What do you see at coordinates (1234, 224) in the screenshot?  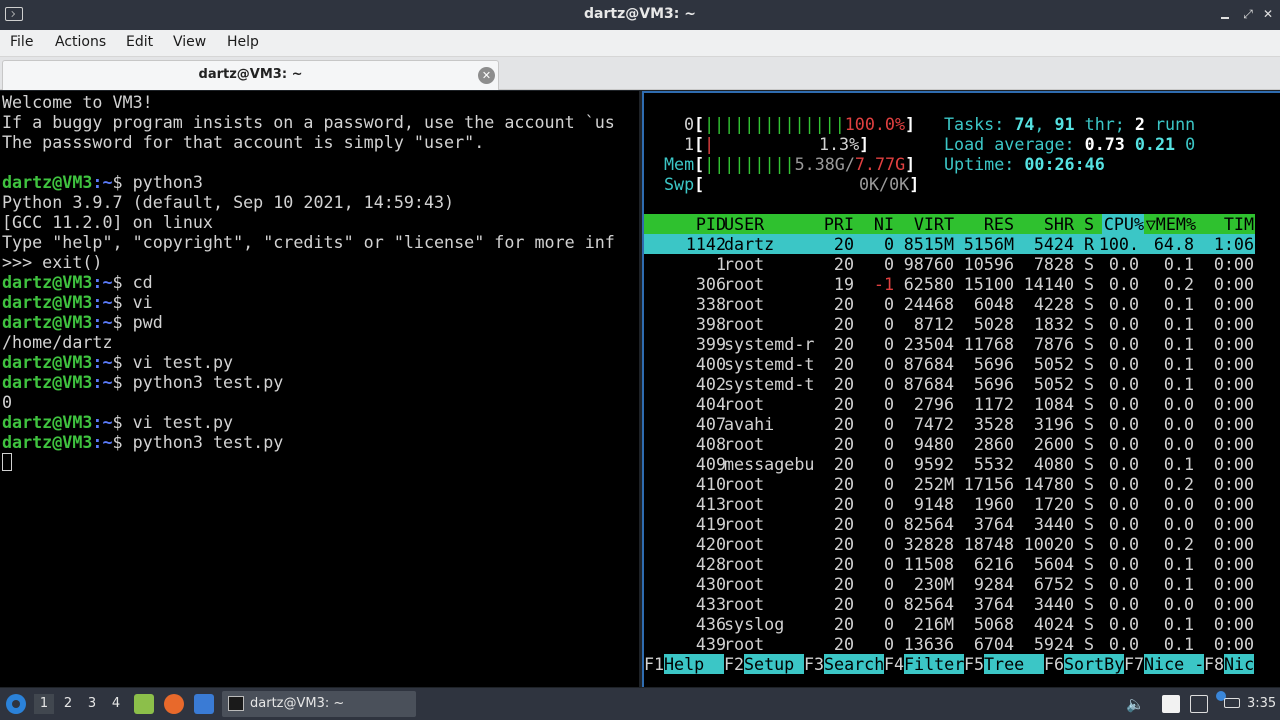 I see `column-header: TIM` at bounding box center [1234, 224].